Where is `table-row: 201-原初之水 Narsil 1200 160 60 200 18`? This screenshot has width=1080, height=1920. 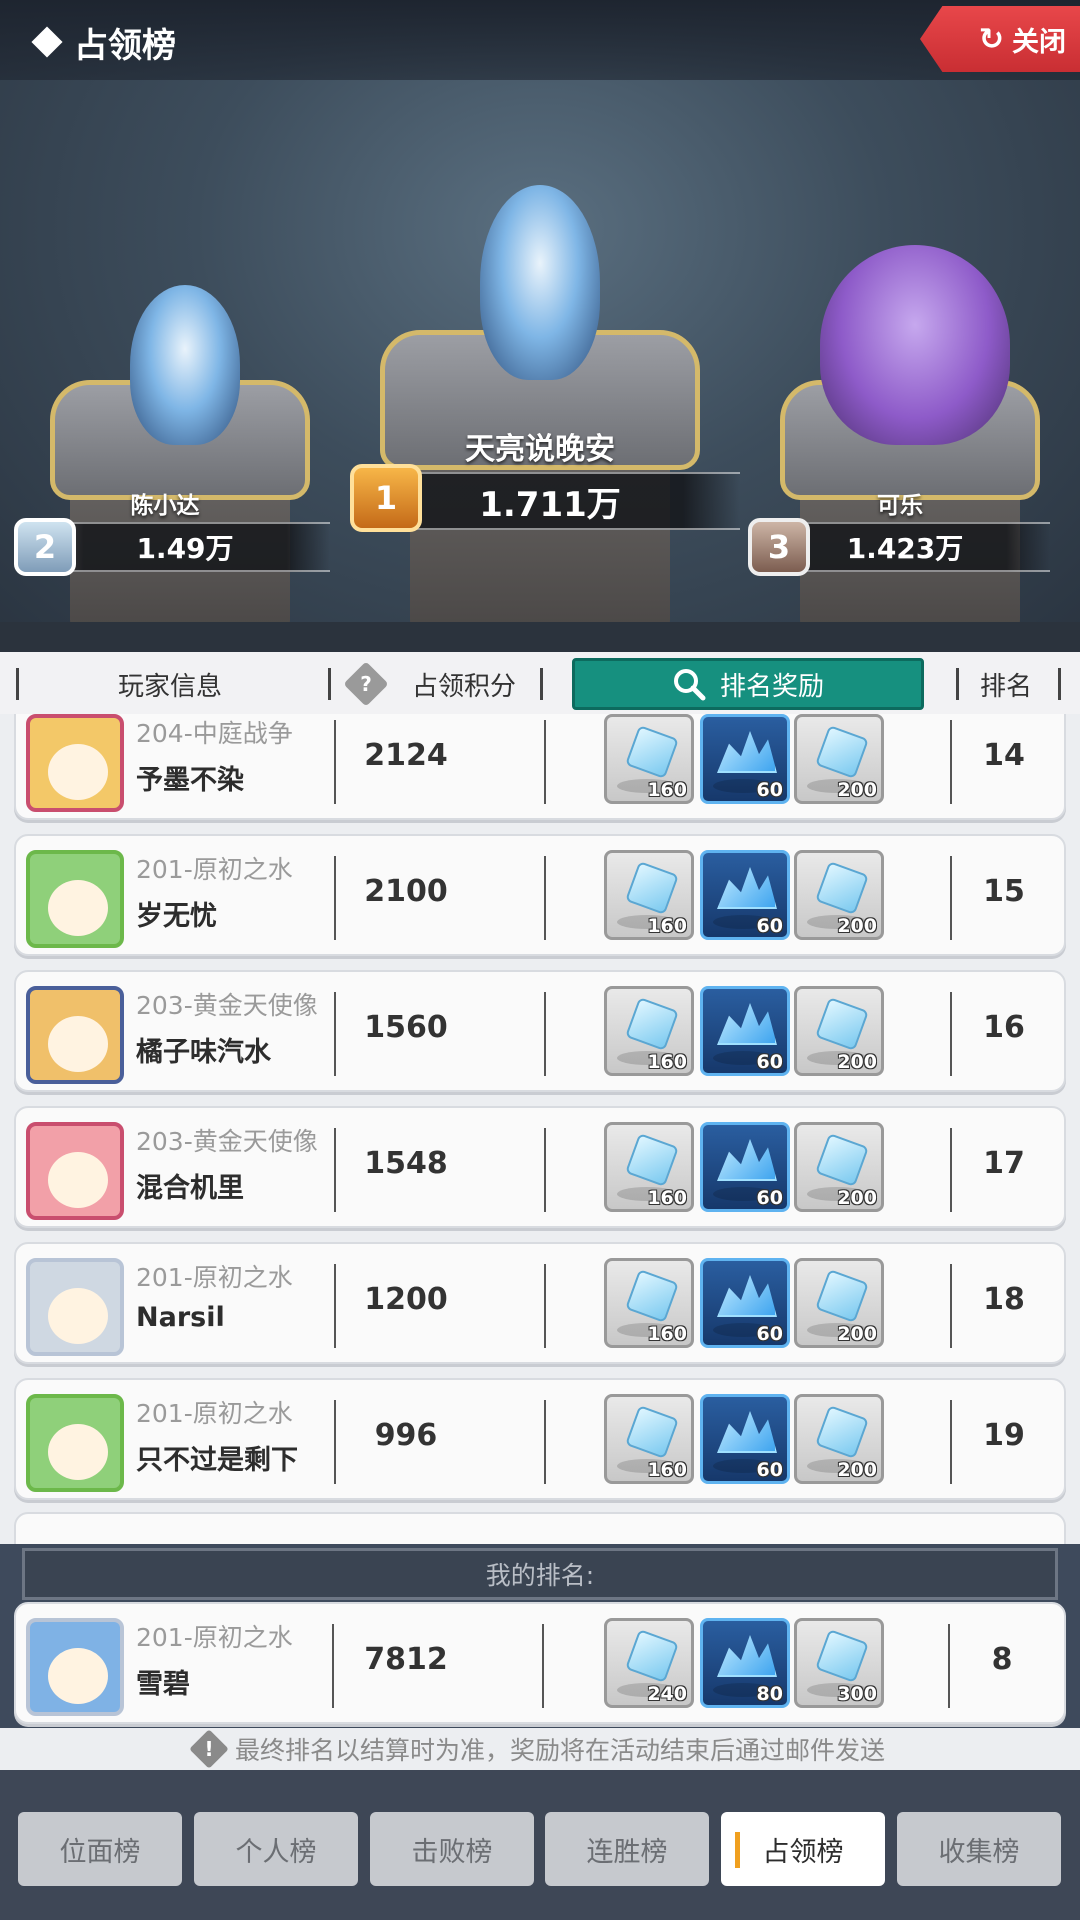
table-row: 201-原初之水 Narsil 1200 160 60 200 18 is located at coordinates (540, 1303).